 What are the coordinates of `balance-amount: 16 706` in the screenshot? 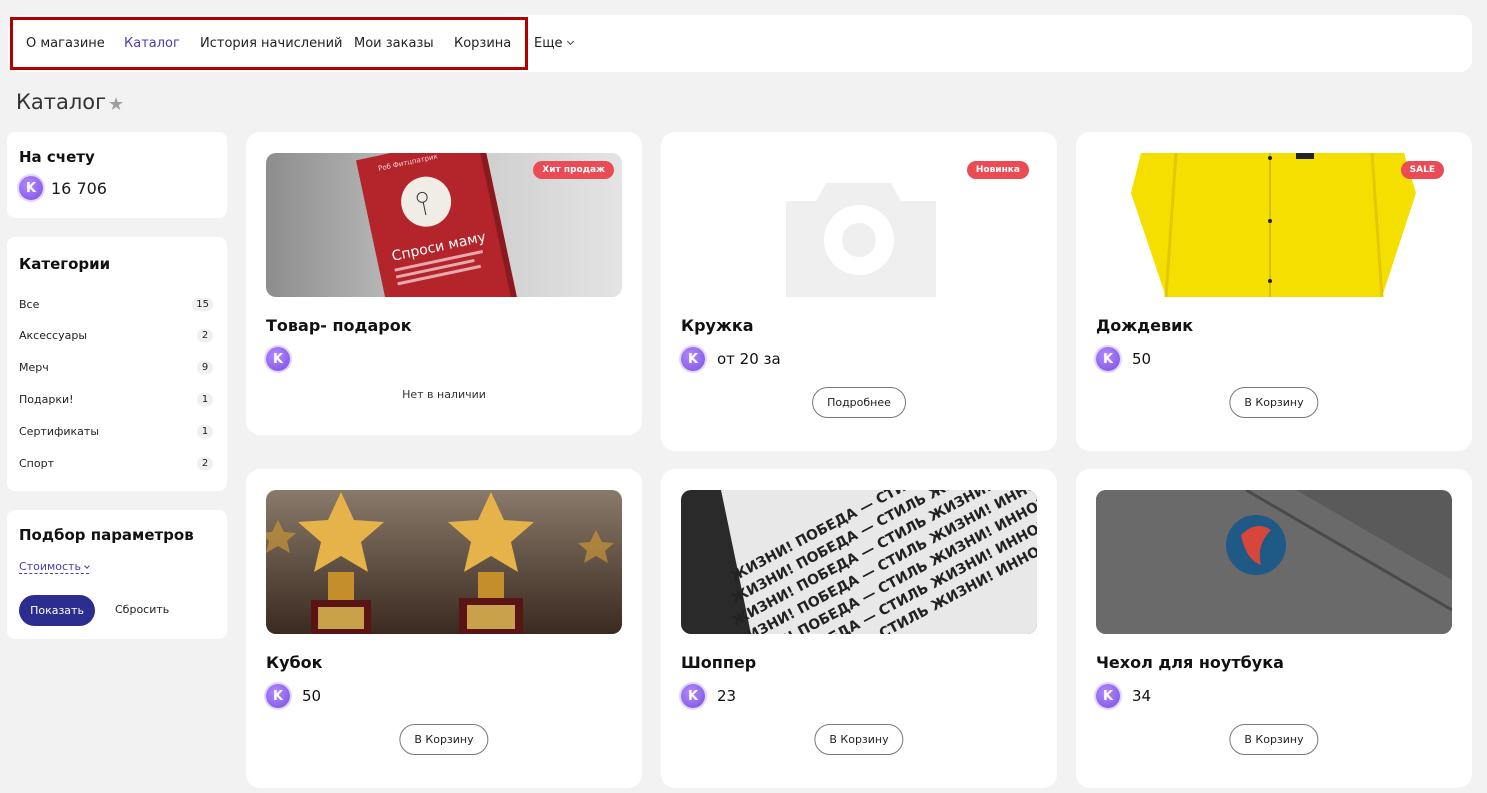 It's located at (79, 188).